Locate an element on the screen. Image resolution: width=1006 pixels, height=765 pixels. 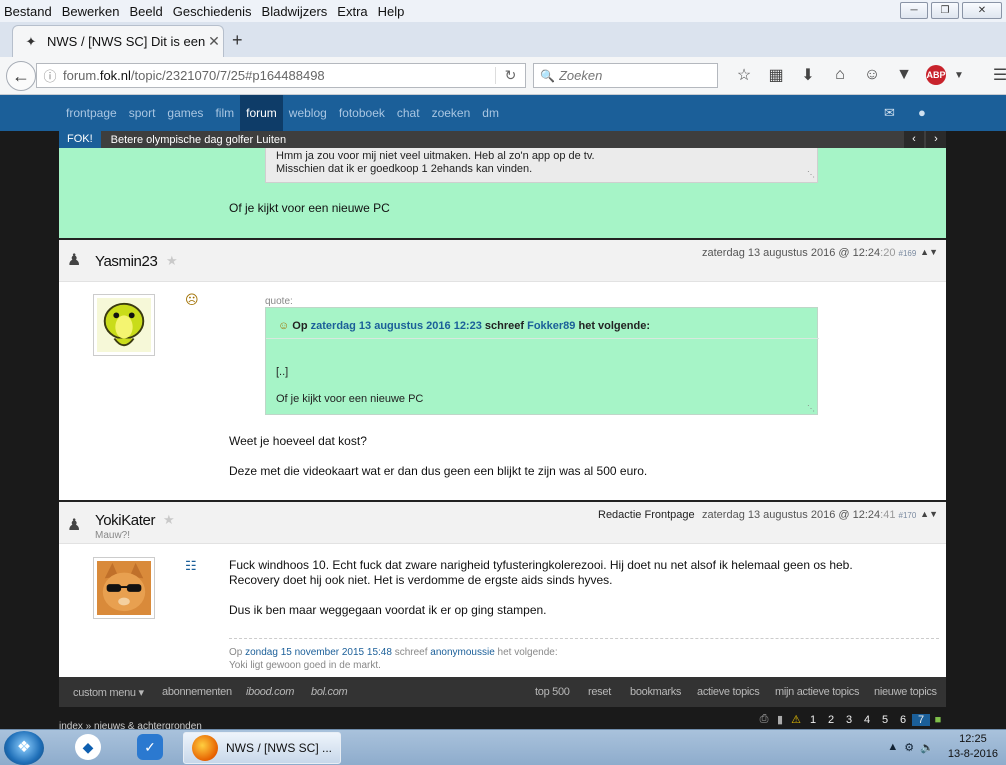
volume-icon: 🔈 is located at coordinates (927, 747).